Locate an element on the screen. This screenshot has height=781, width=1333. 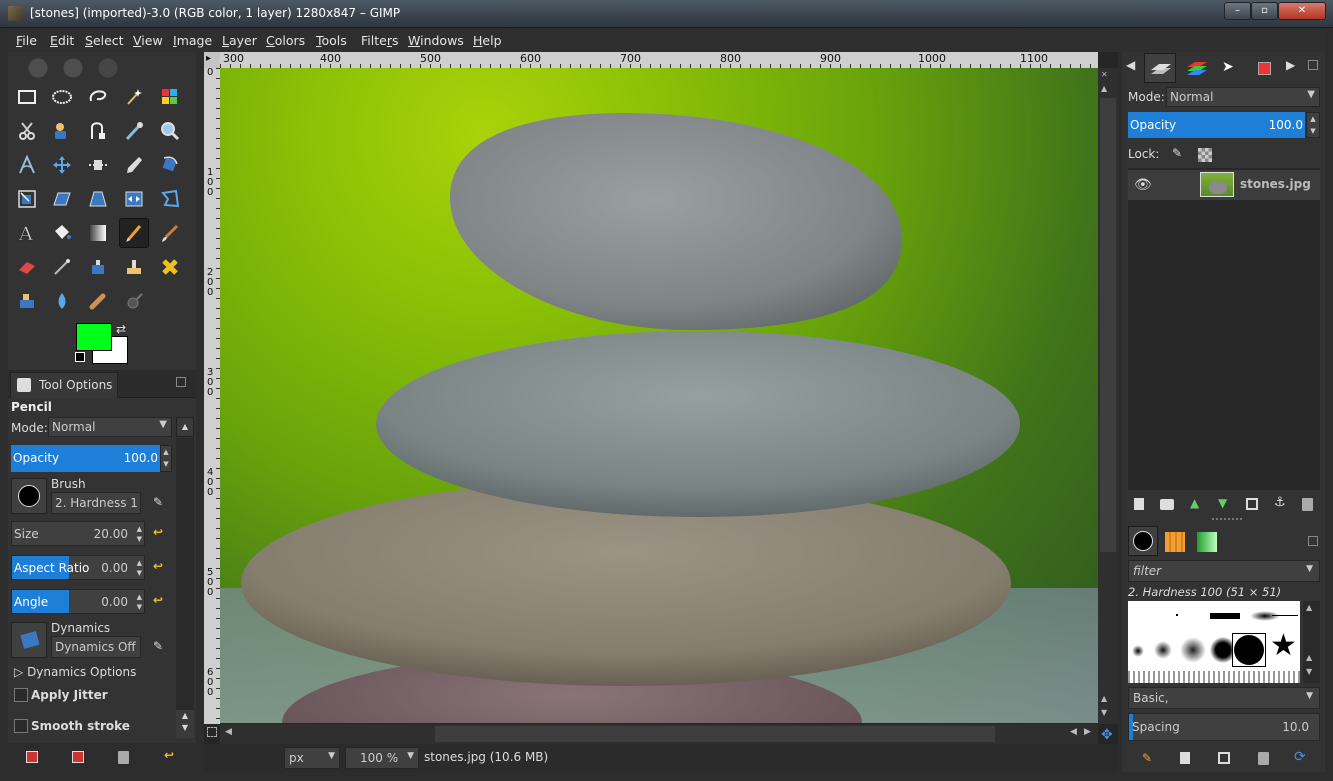
perspective-clone-tool-icon is located at coordinates (27, 301).